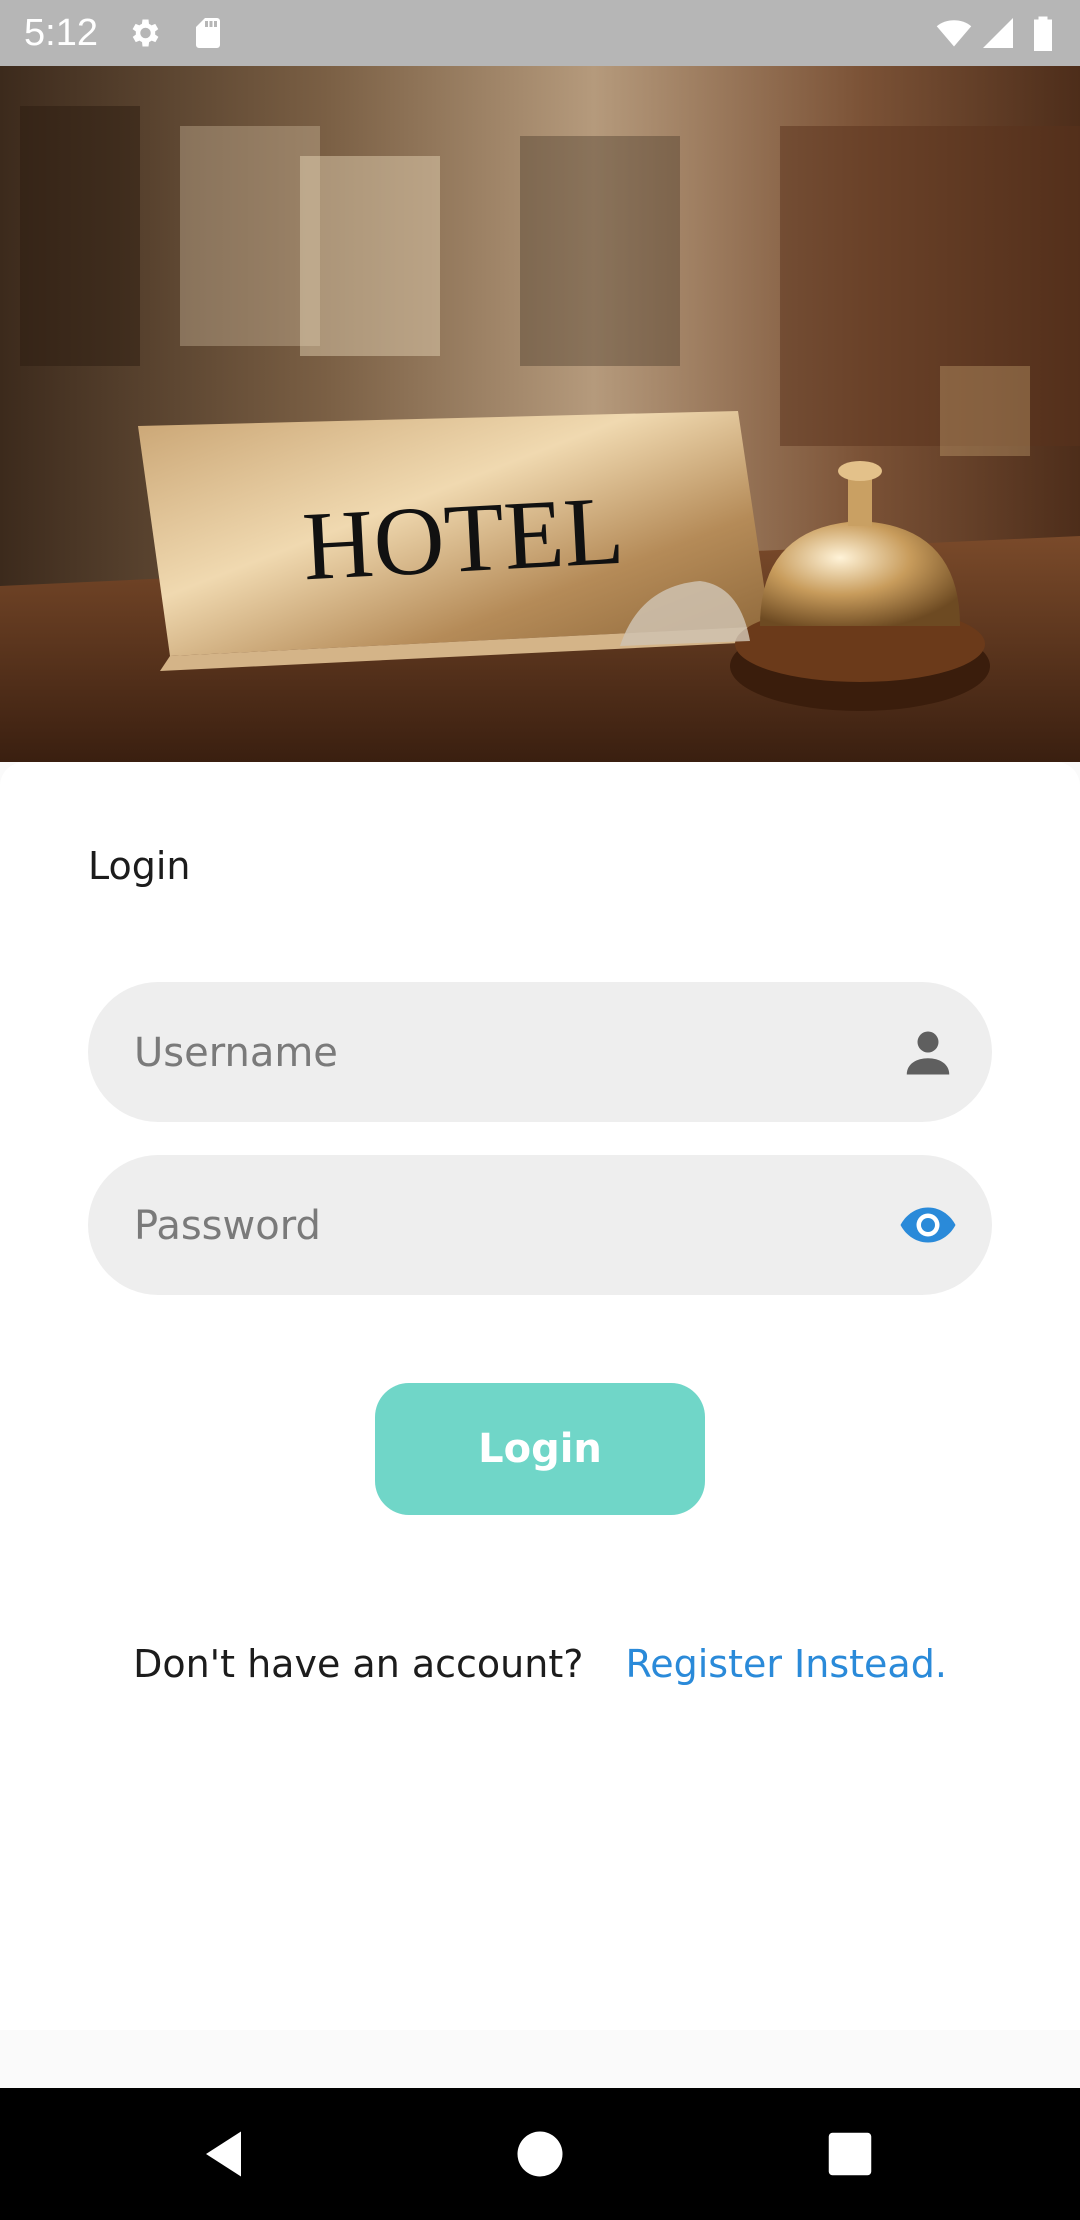  I want to click on status-bar: 5:12, so click(540, 33).